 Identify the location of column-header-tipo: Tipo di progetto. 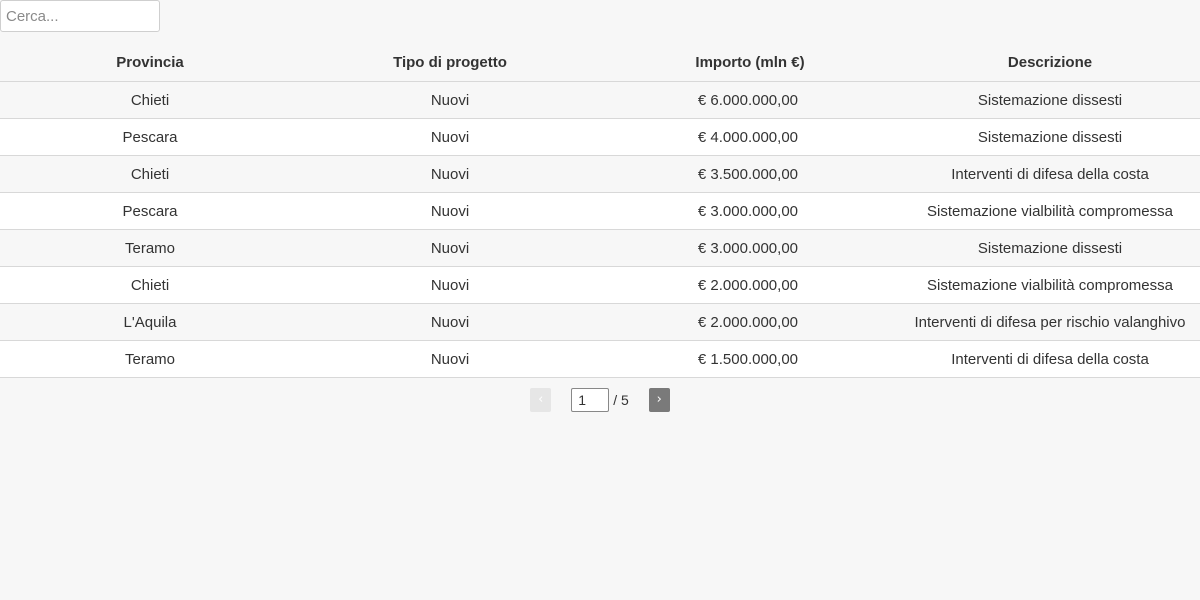
(450, 63).